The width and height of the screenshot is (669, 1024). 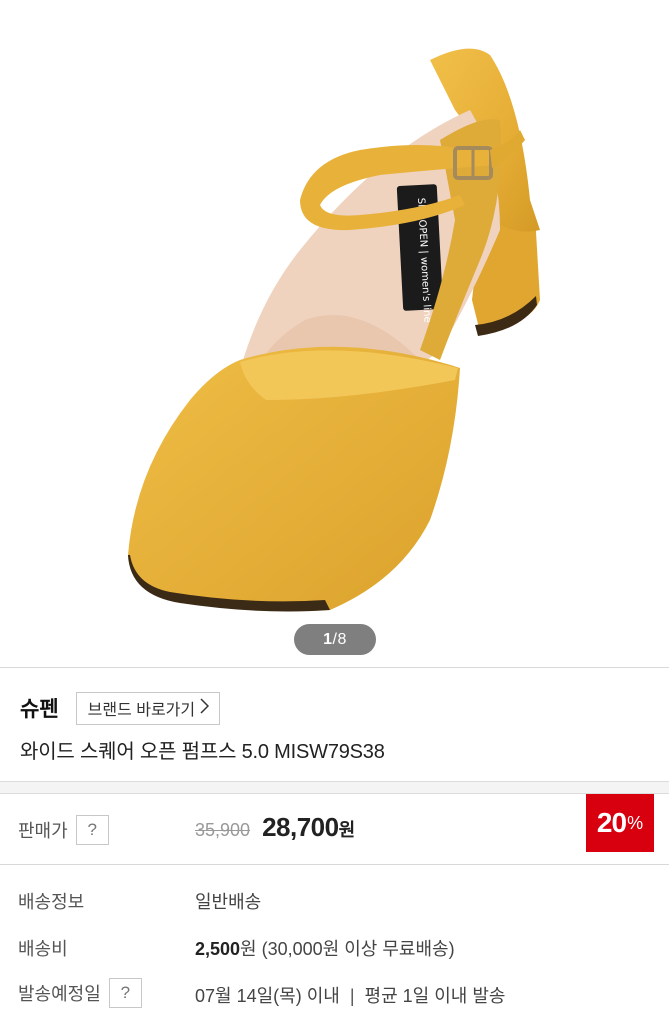 I want to click on price-label: 판매가, so click(x=43, y=831).